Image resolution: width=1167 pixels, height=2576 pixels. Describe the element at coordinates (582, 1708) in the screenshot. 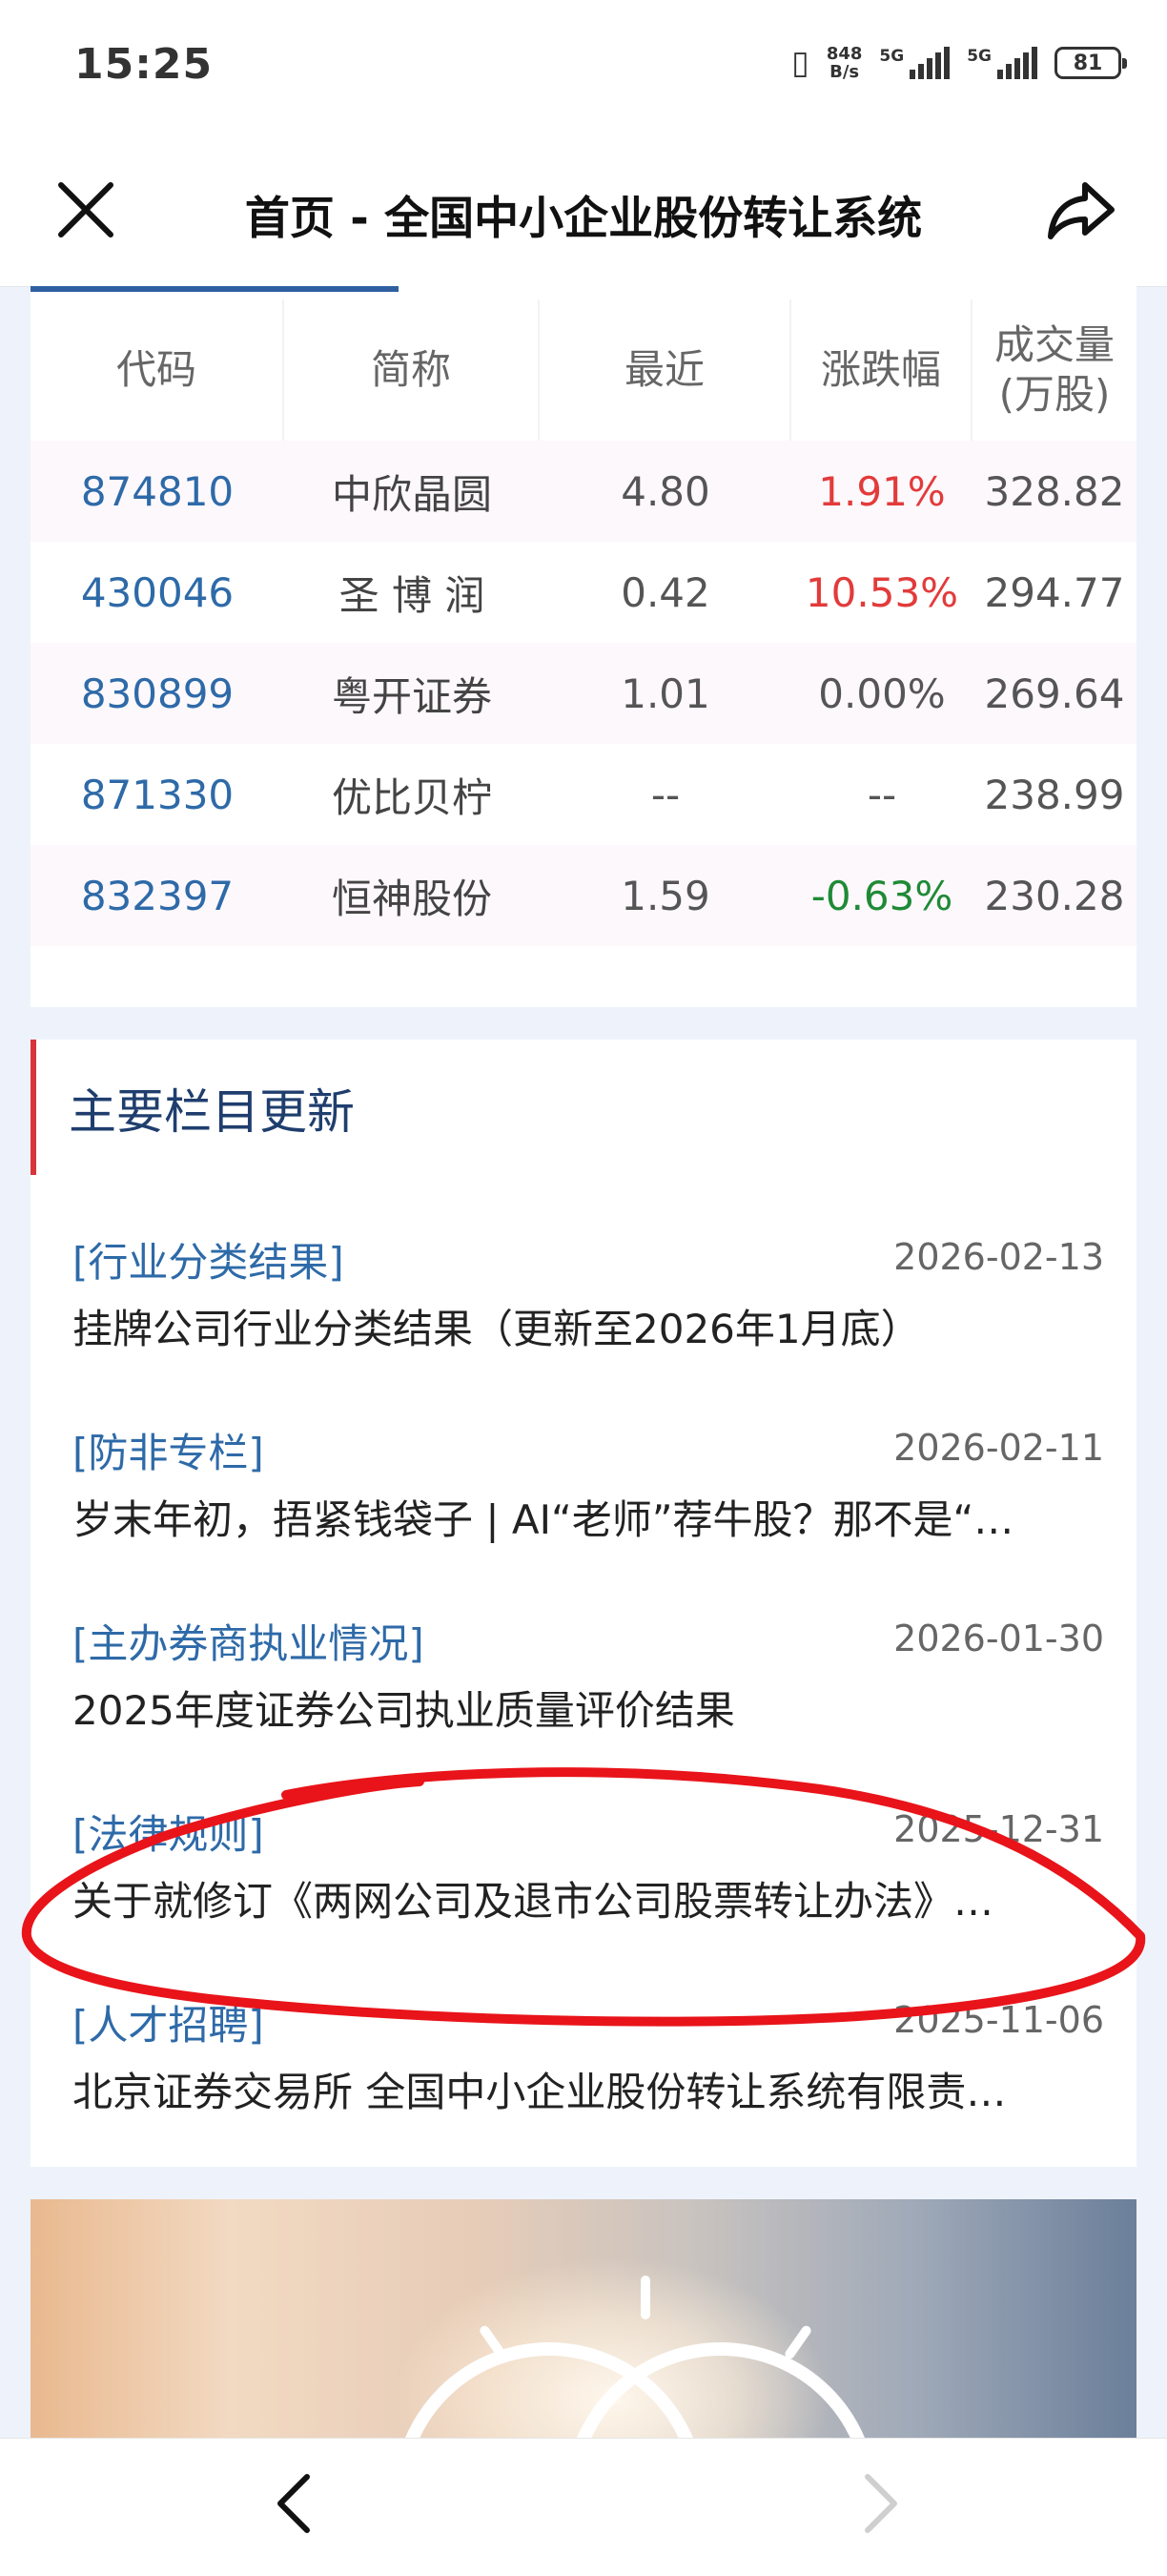

I see `update-headline-link: 2025年度证券公司执业质量评价结果` at that location.